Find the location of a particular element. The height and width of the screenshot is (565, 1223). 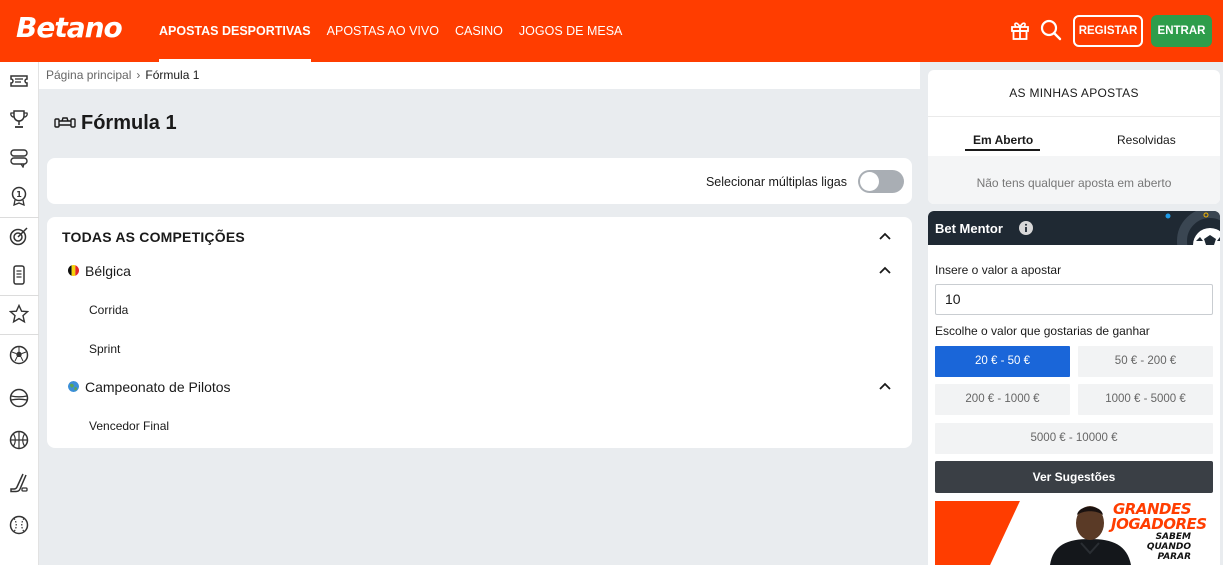

market-item: Vencedor Final is located at coordinates (129, 426).